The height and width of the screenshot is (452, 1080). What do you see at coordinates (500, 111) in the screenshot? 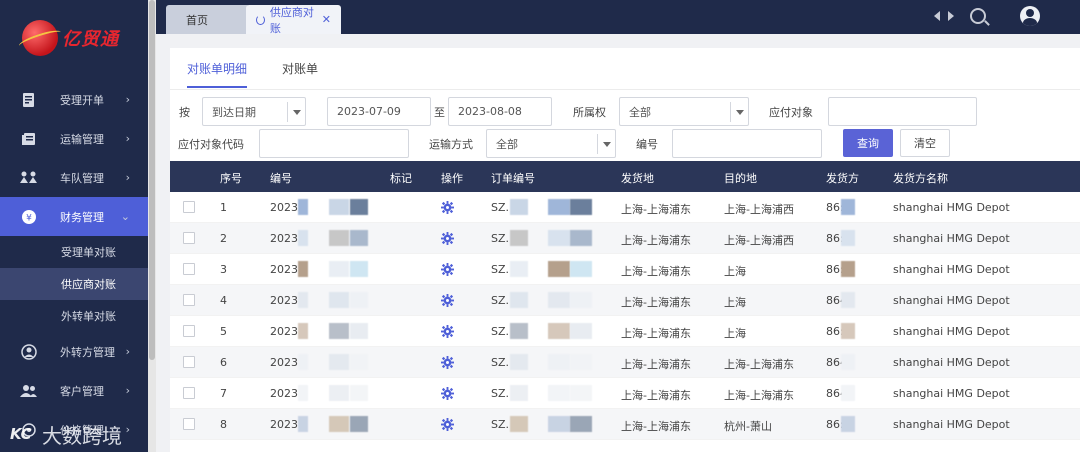
I see `date-to-input: 2023-08-08` at bounding box center [500, 111].